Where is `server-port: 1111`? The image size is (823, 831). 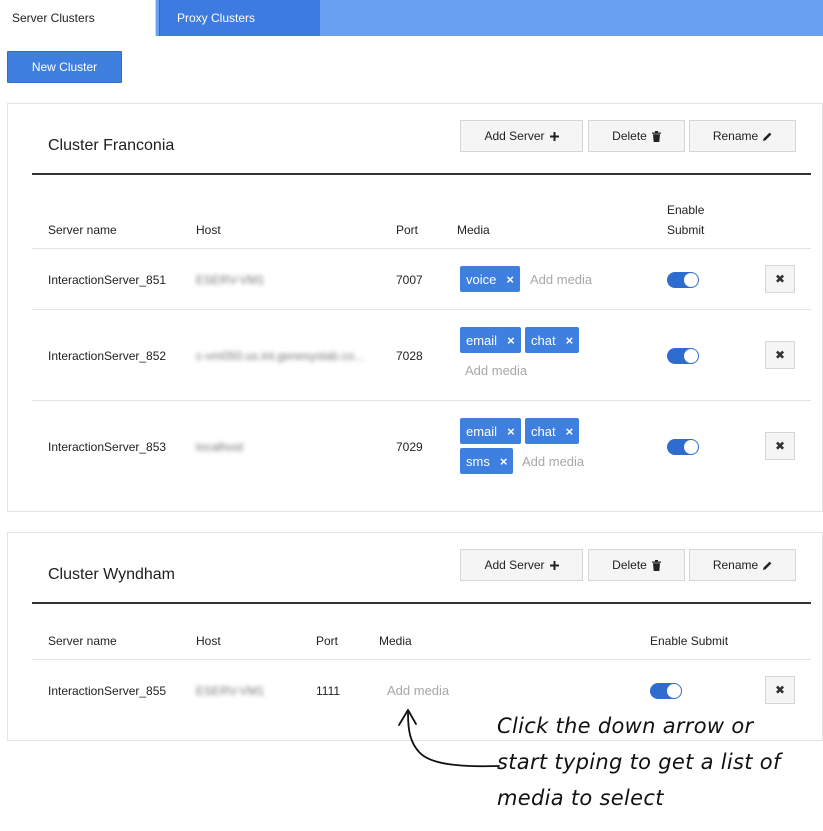
server-port: 1111 is located at coordinates (328, 691).